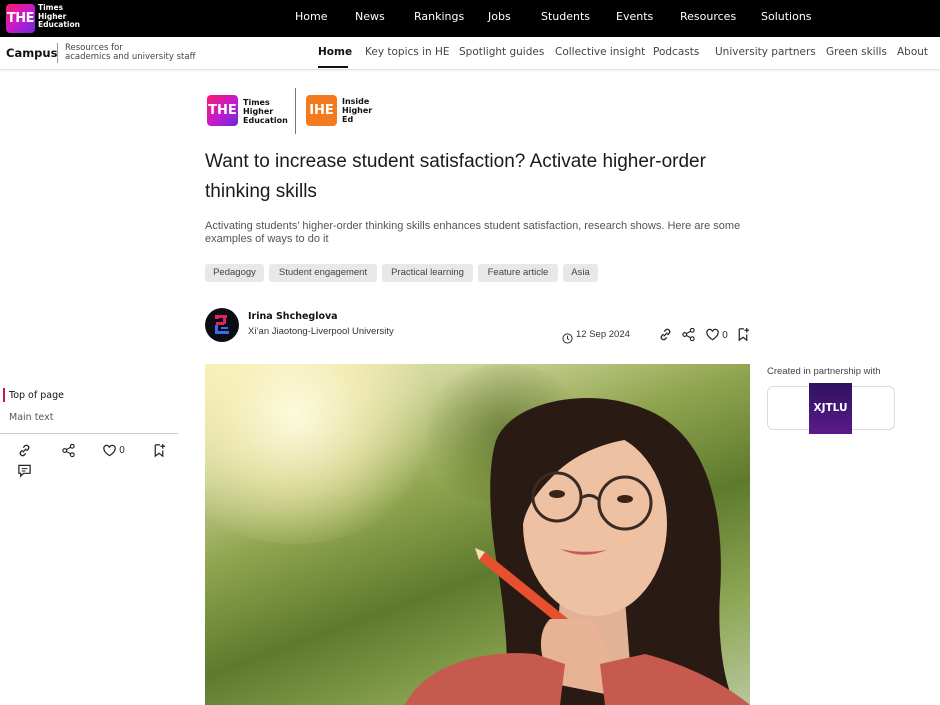 This screenshot has width=940, height=705. Describe the element at coordinates (580, 273) in the screenshot. I see `tag-asia: Asia` at that location.